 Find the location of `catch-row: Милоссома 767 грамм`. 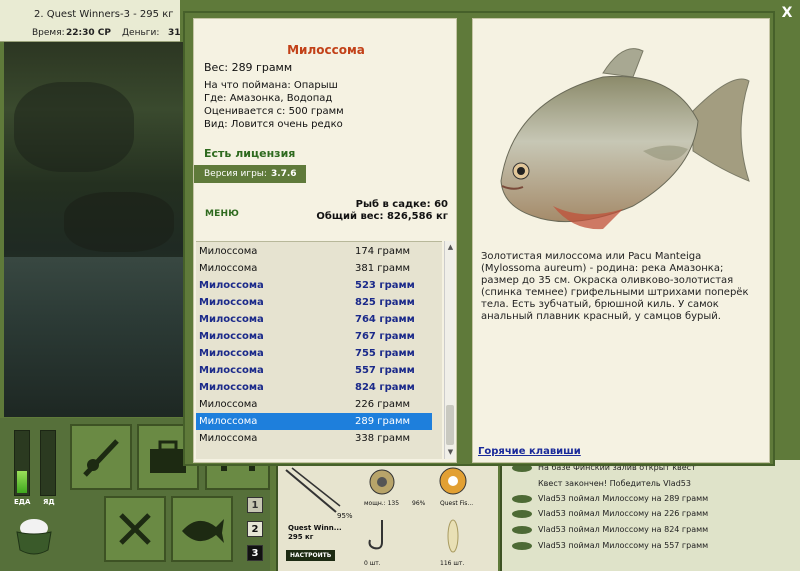

catch-row: Милоссома 767 грамм is located at coordinates (314, 336).